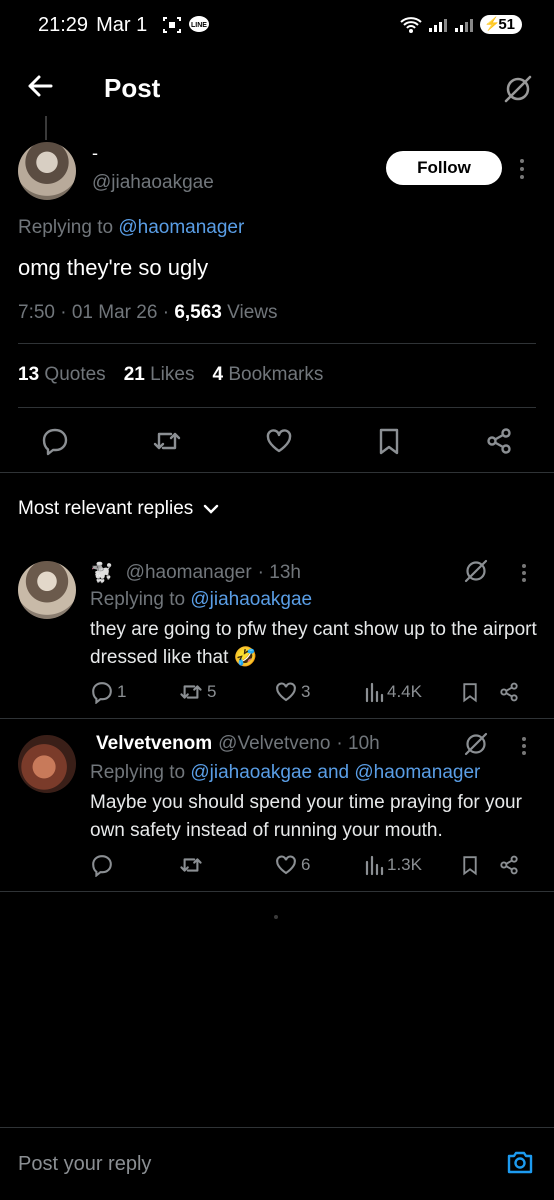 The width and height of the screenshot is (554, 1200). Describe the element at coordinates (276, 374) in the screenshot. I see `bookmarks-label: Bookmarks` at that location.